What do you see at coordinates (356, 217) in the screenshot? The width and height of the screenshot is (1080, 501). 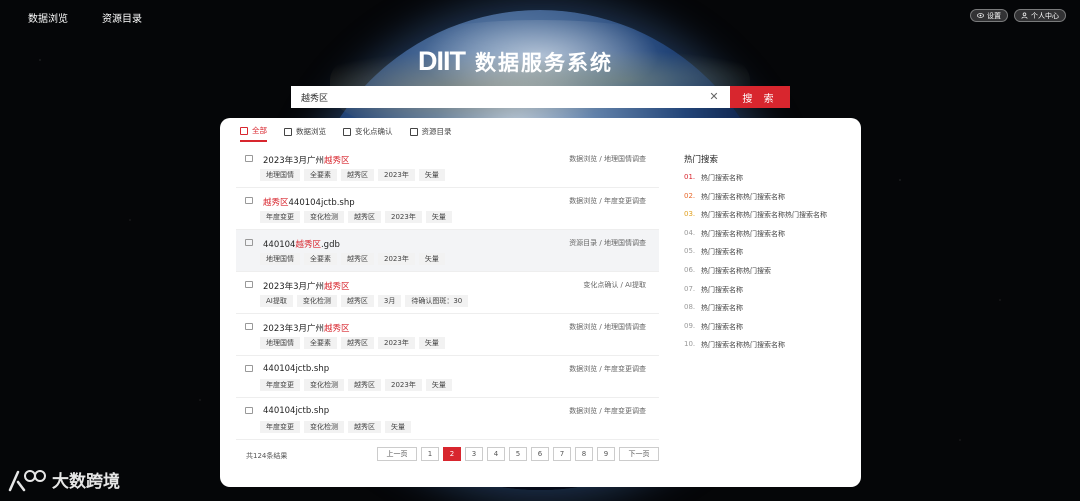 I see `result-tags: 年度变更 变化检测 越秀区 2023年 矢量` at bounding box center [356, 217].